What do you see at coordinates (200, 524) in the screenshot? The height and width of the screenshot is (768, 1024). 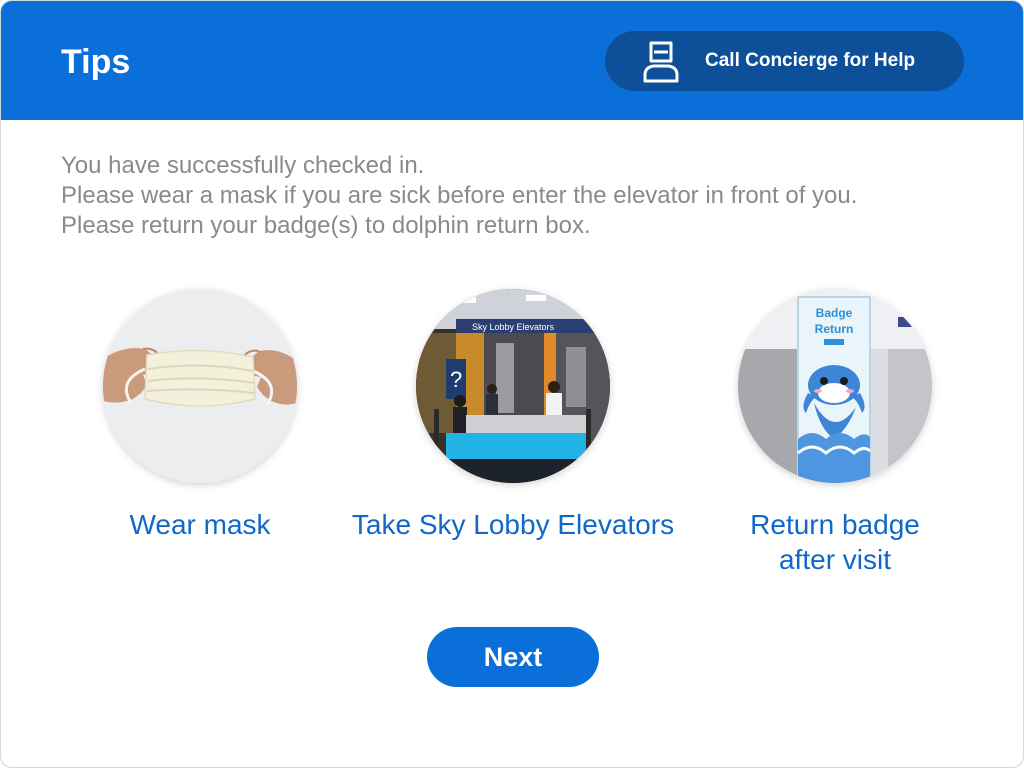 I see `tip-label-wear-mask: Wear mask` at bounding box center [200, 524].